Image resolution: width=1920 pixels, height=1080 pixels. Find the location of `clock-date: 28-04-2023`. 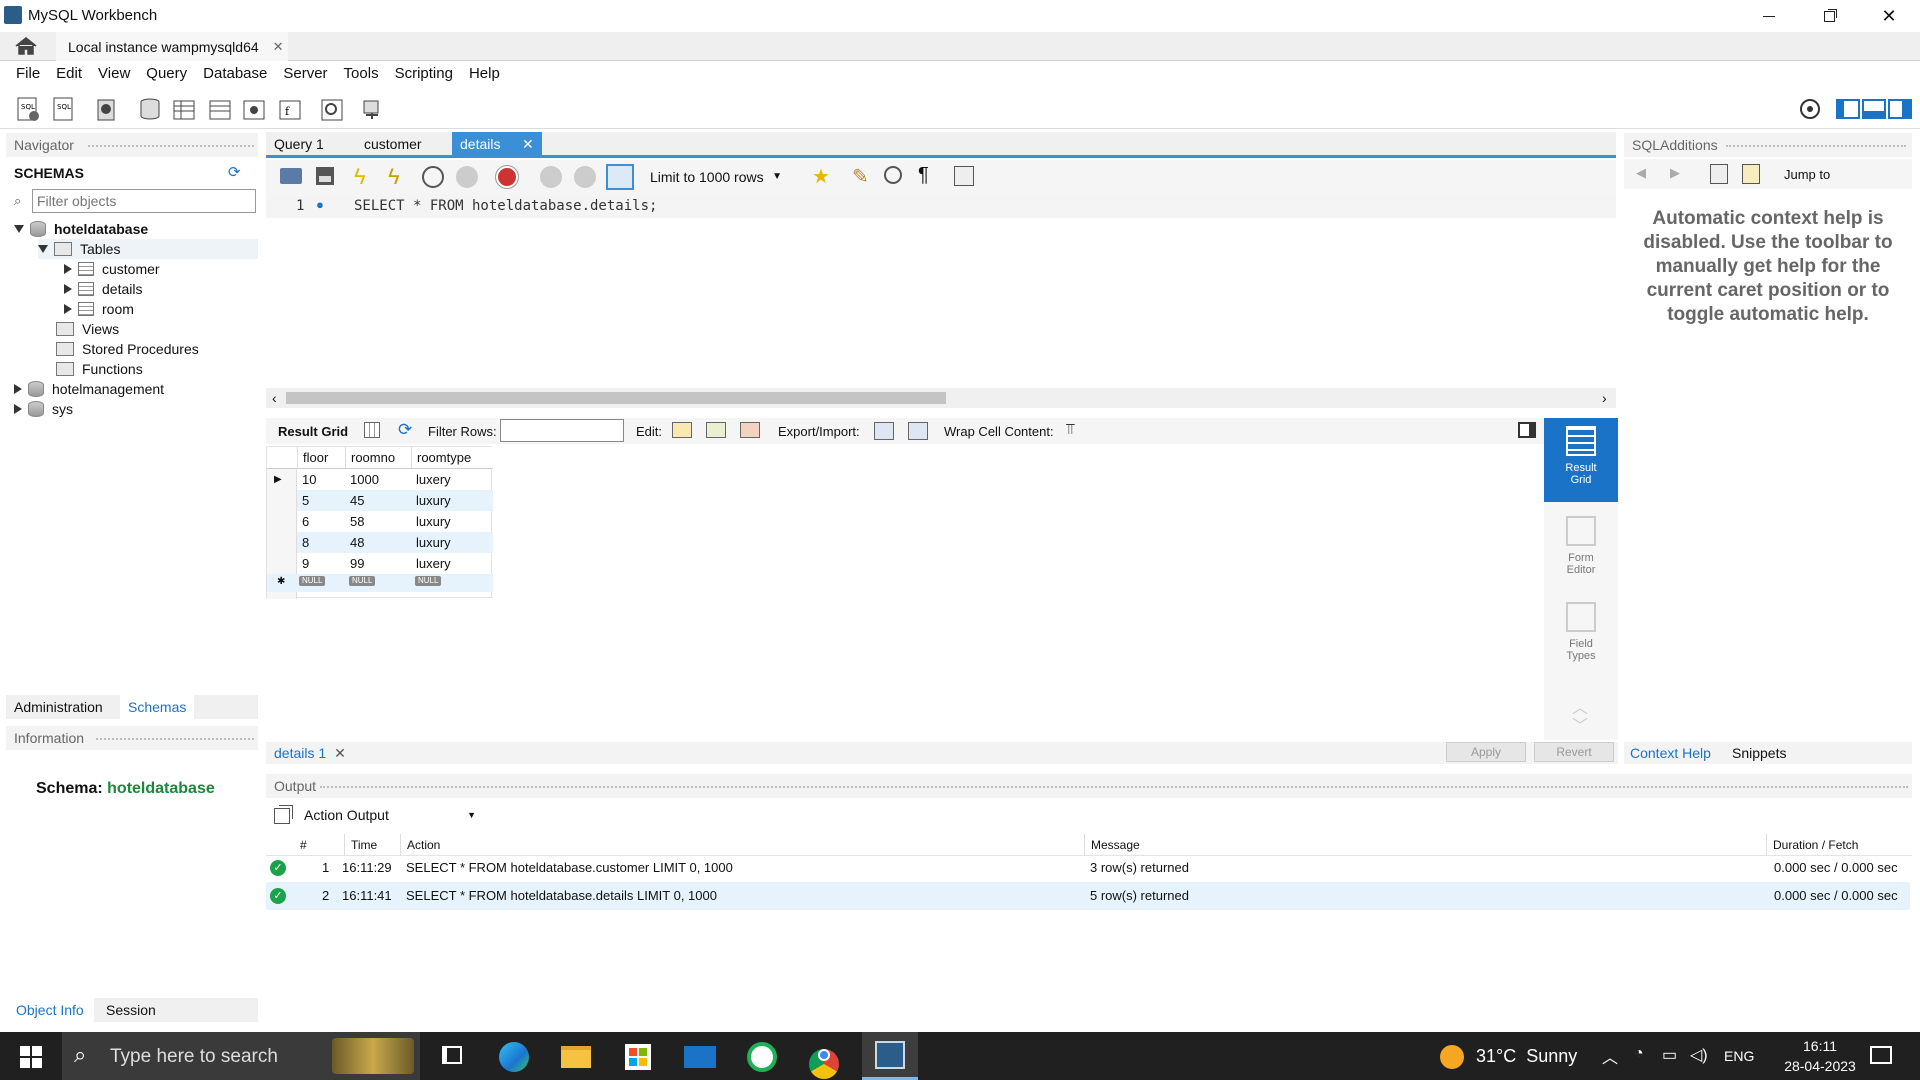

clock-date: 28-04-2023 is located at coordinates (1820, 1066).